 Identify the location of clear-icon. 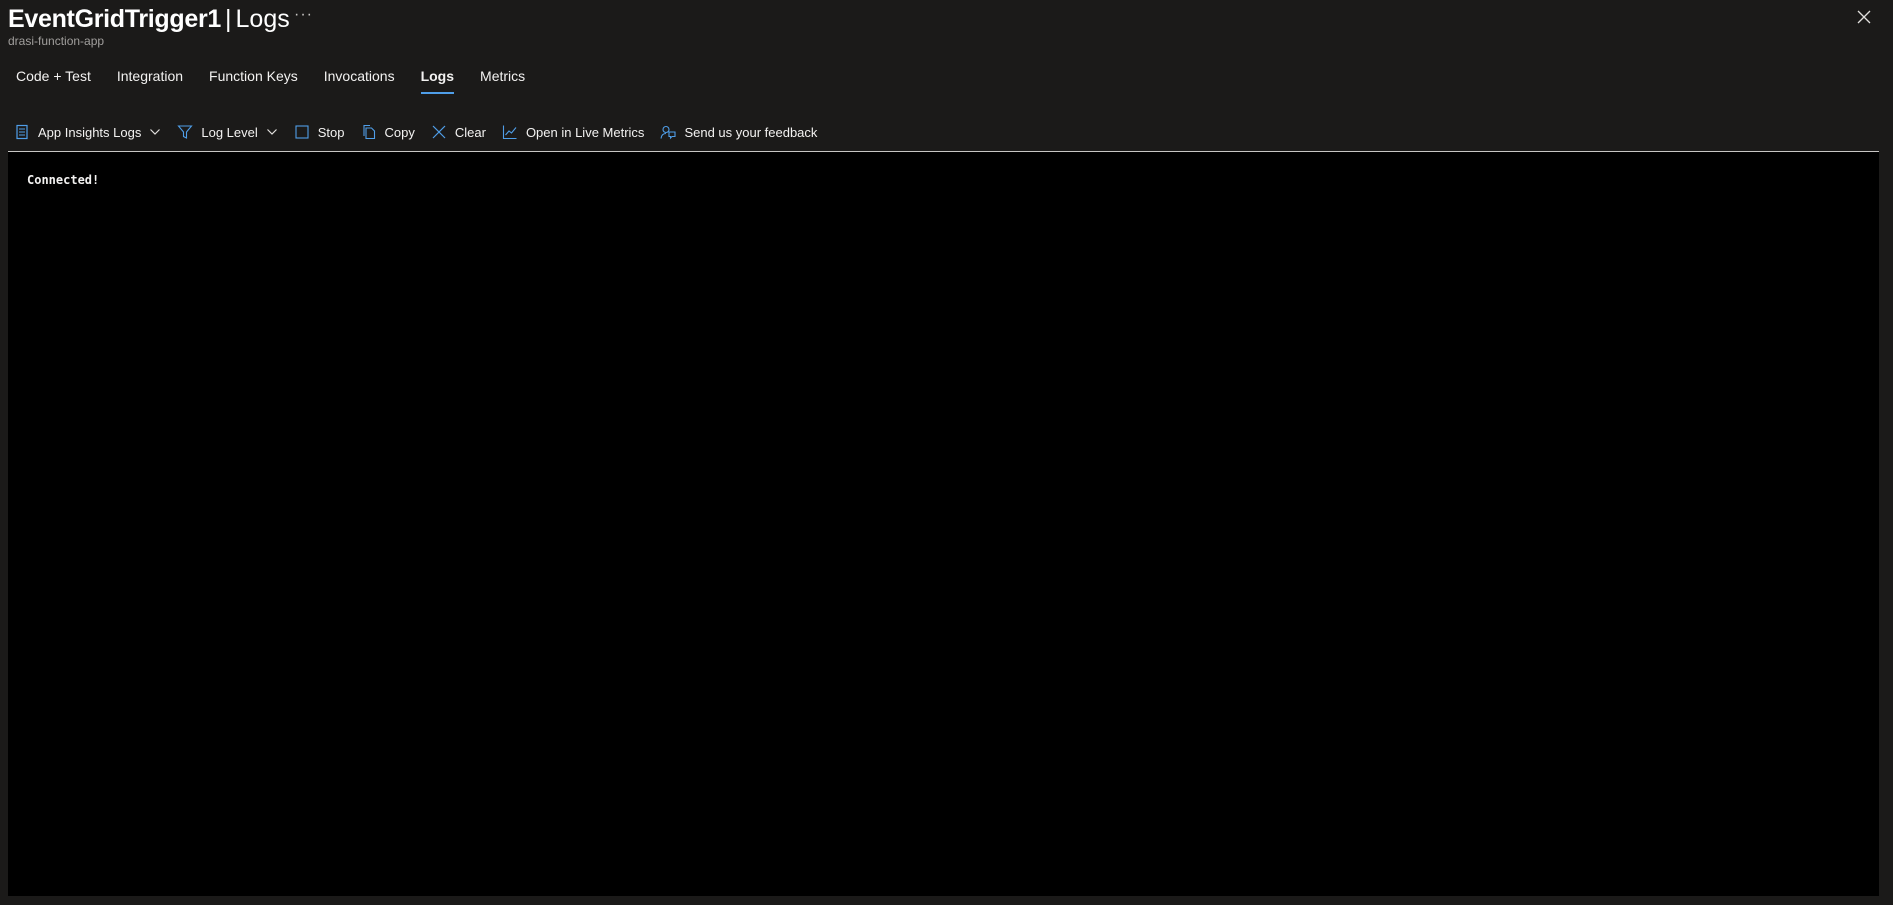
(439, 132).